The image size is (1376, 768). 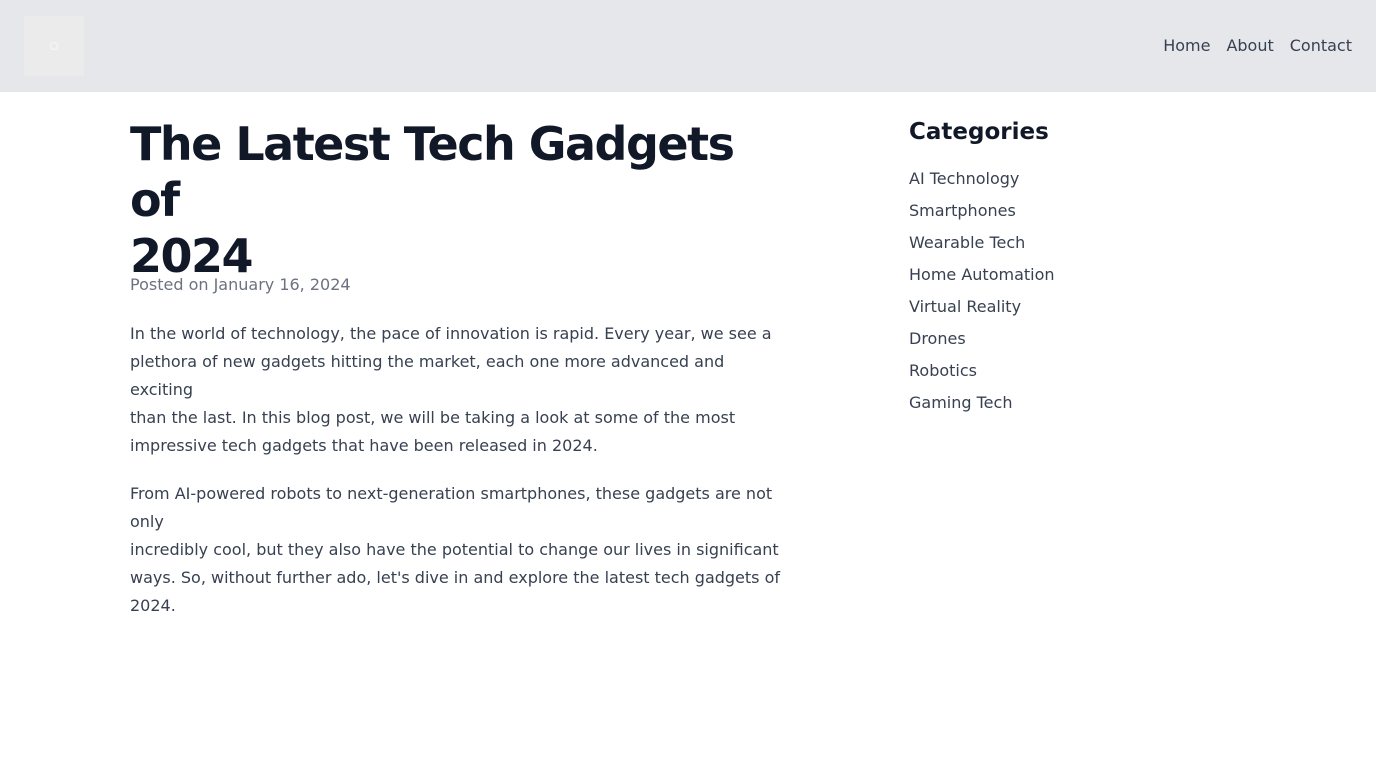 What do you see at coordinates (1059, 371) in the screenshot?
I see `category-link-robotics: Robotics` at bounding box center [1059, 371].